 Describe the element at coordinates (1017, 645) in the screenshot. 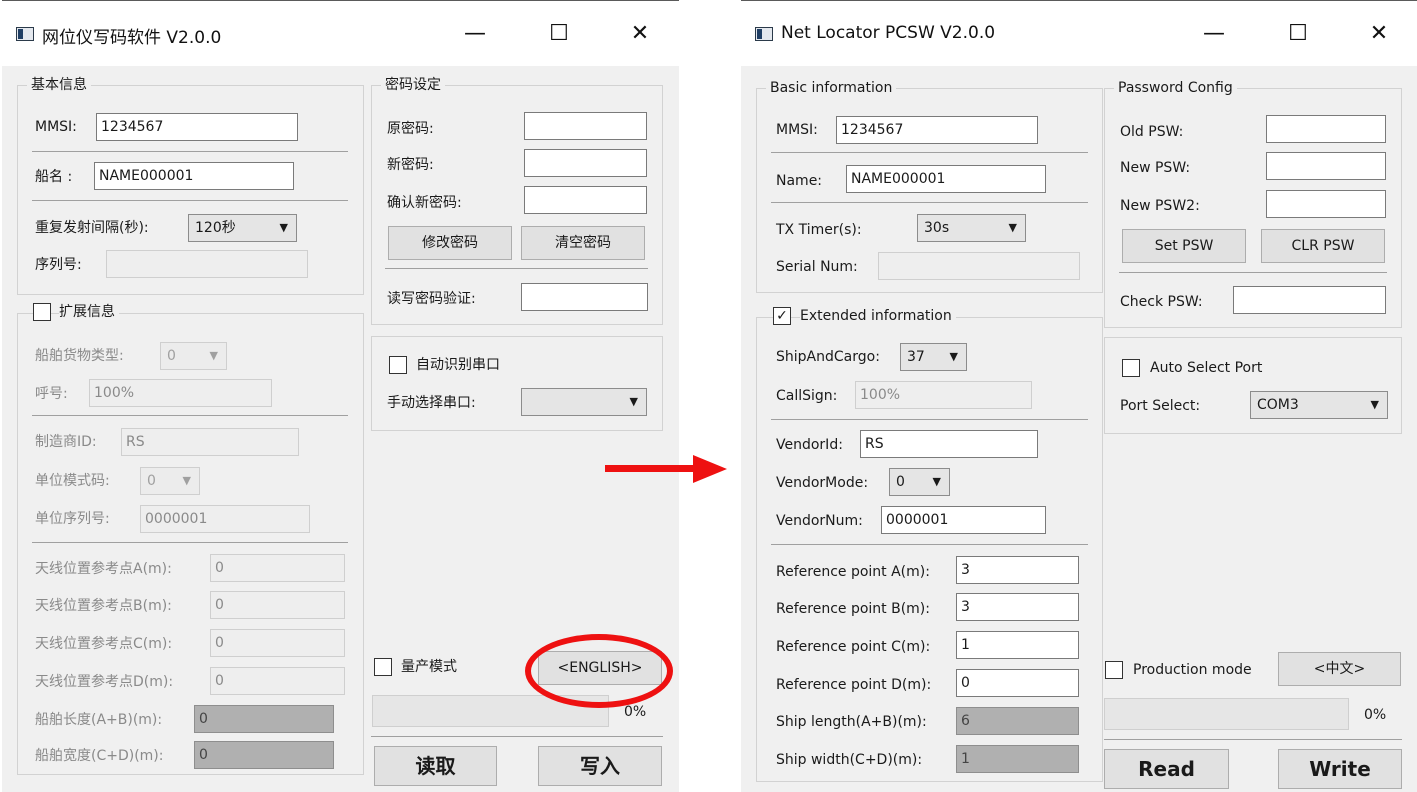

I see `ref-c-input: 1` at that location.